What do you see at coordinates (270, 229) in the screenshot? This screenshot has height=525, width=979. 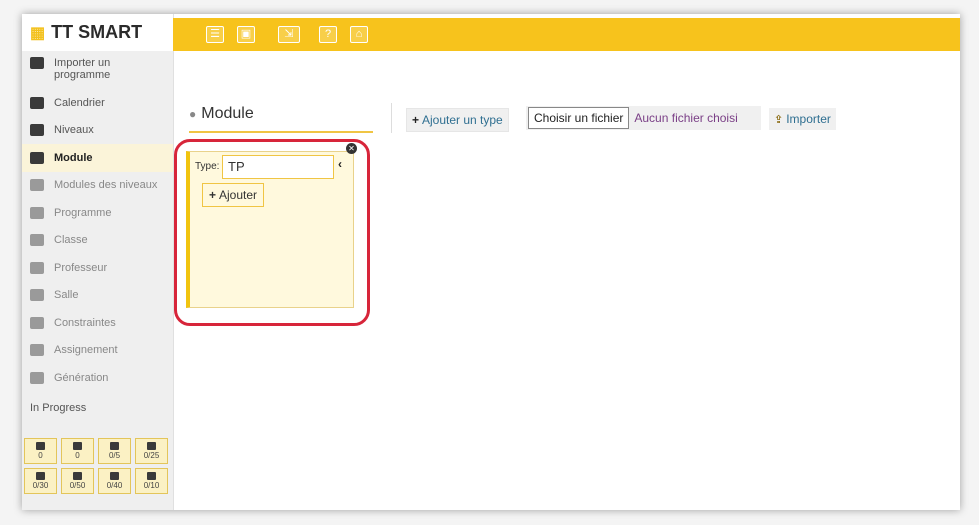 I see `type-card: Type: TP ‹ + Ajouter` at bounding box center [270, 229].